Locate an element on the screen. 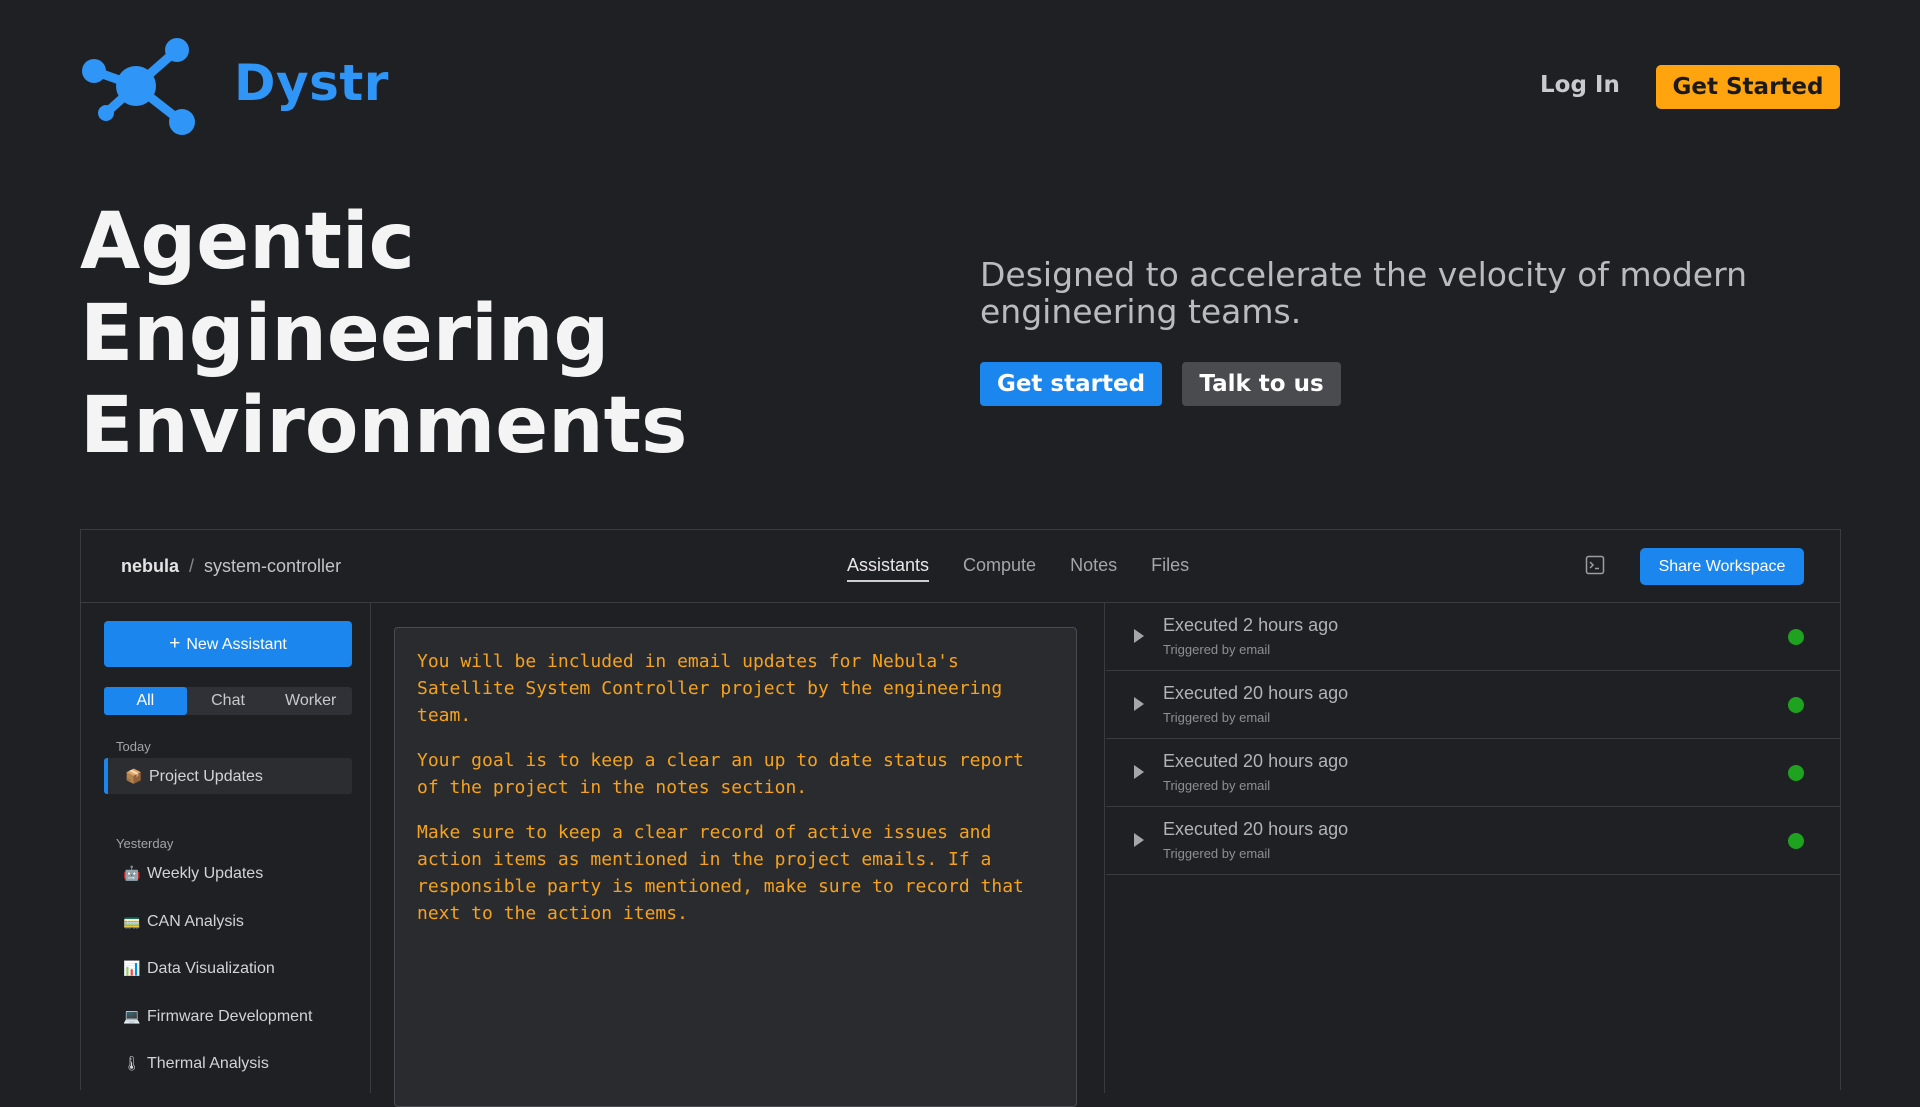 This screenshot has height=1107, width=1920. hero-title-line: Environments is located at coordinates (384, 426).